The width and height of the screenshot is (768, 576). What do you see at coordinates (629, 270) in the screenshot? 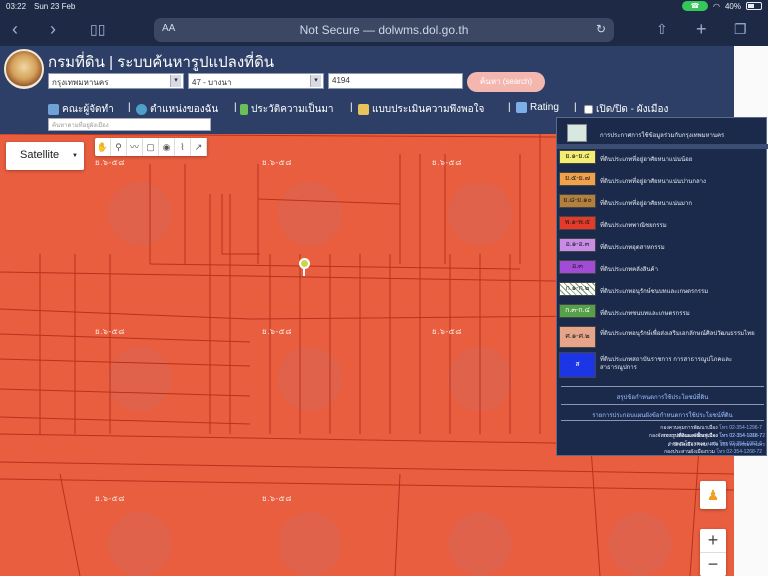
I see `zone-description: ที่ดินประเภทคลังสินค้า` at bounding box center [629, 270].